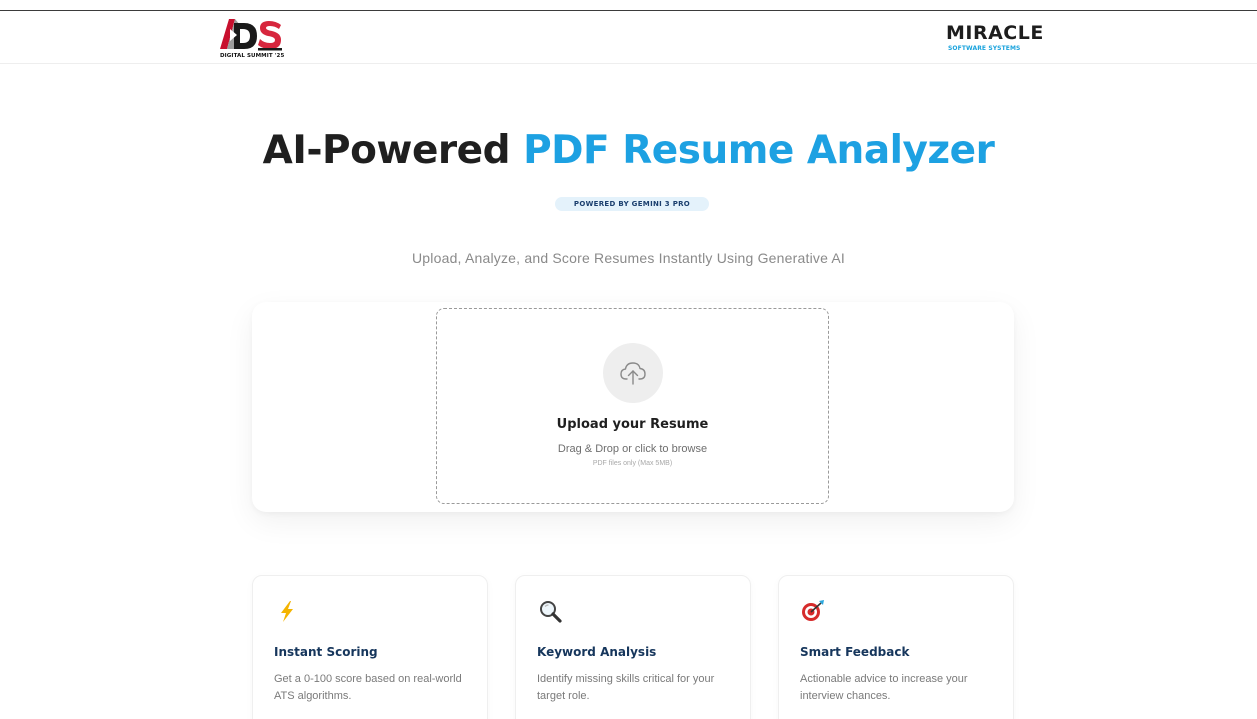  Describe the element at coordinates (632, 463) in the screenshot. I see `upload-file-note: PDF files only (Max 5MB)` at that location.